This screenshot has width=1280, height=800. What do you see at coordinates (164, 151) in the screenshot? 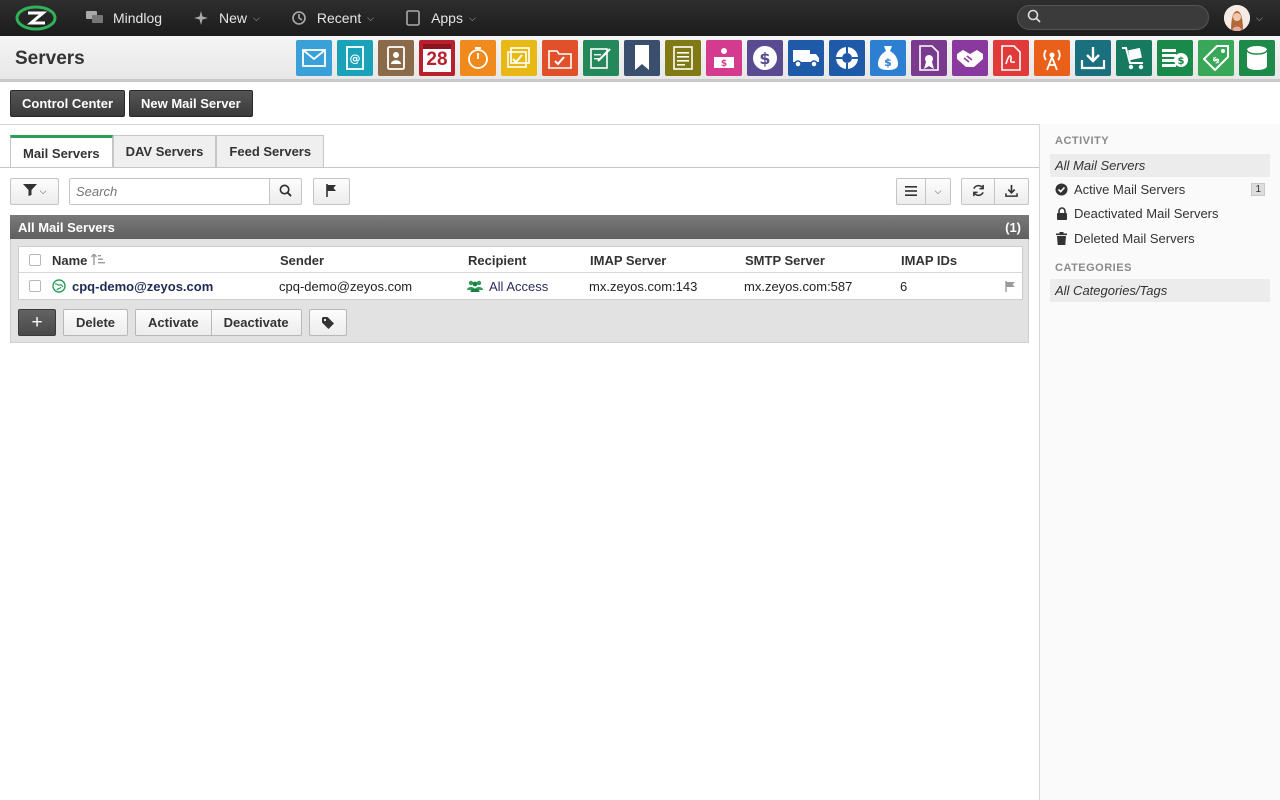
I see `tab-dav-servers: DAV Servers` at bounding box center [164, 151].